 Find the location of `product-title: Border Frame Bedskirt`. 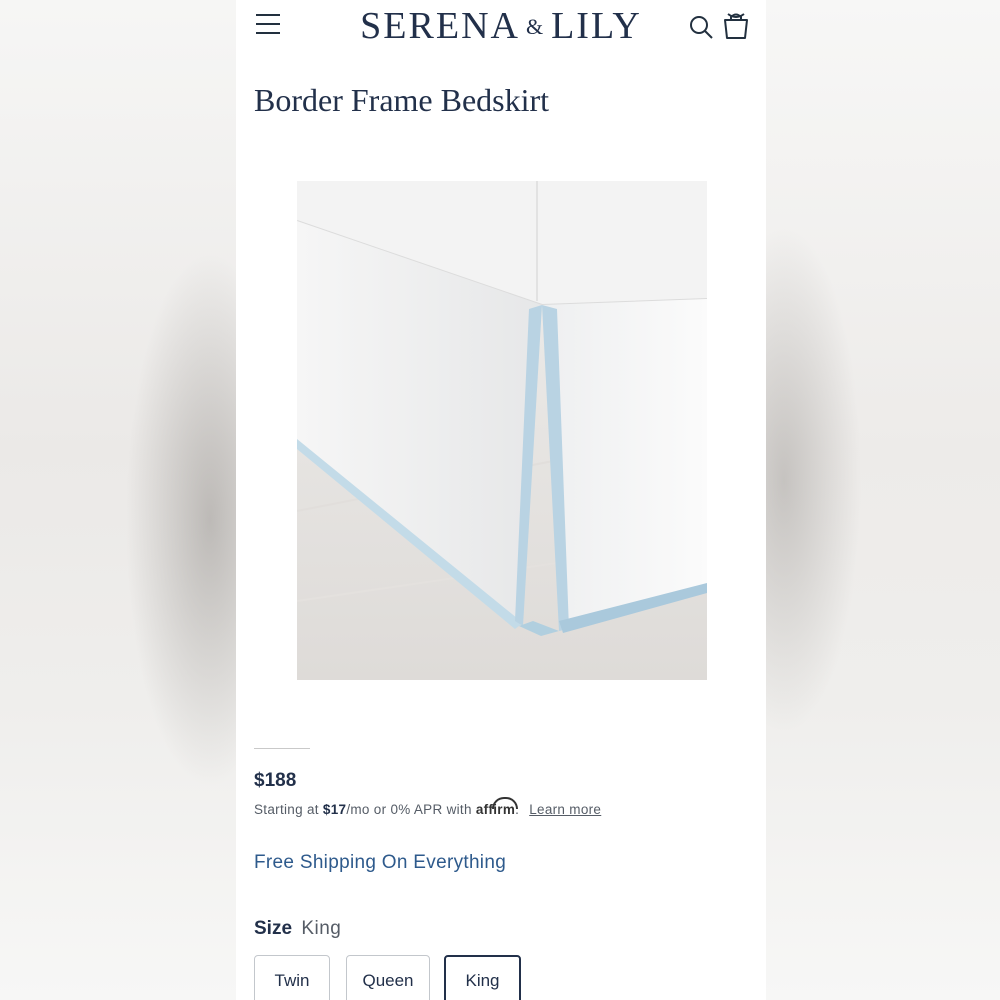

product-title: Border Frame Bedskirt is located at coordinates (402, 100).